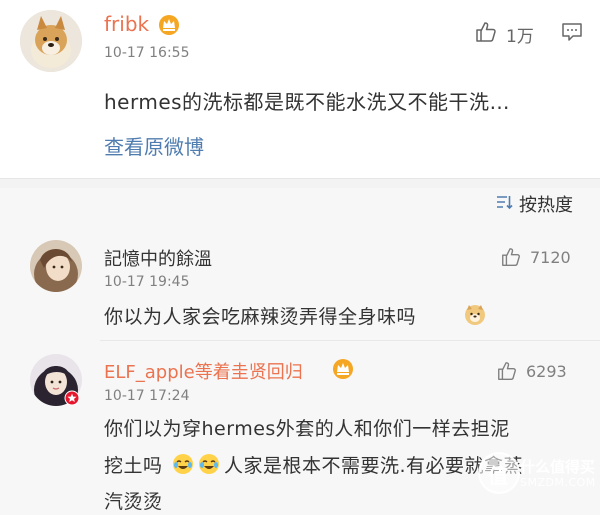  I want to click on comment-time: 10-17 19:45, so click(147, 282).